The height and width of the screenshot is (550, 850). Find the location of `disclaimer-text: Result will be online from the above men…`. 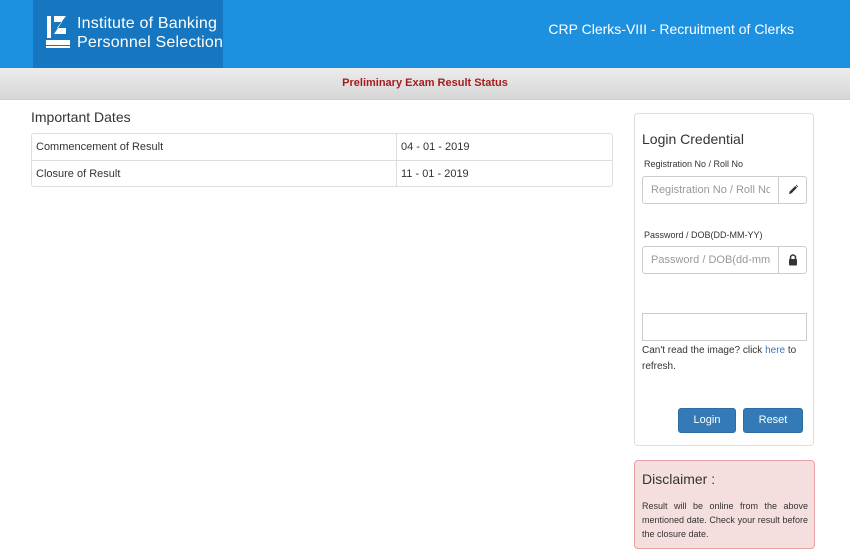

disclaimer-text: Result will be online from the above men… is located at coordinates (725, 520).